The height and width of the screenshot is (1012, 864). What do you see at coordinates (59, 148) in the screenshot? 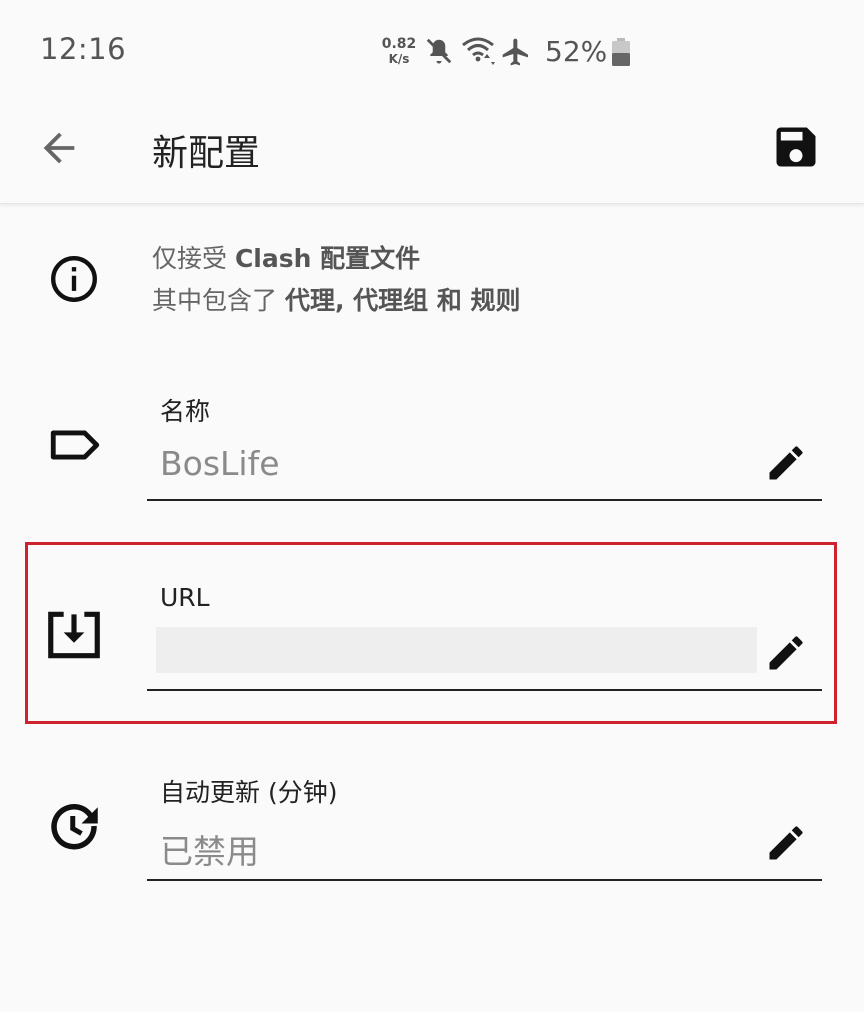
I see `arrow-back-icon` at bounding box center [59, 148].